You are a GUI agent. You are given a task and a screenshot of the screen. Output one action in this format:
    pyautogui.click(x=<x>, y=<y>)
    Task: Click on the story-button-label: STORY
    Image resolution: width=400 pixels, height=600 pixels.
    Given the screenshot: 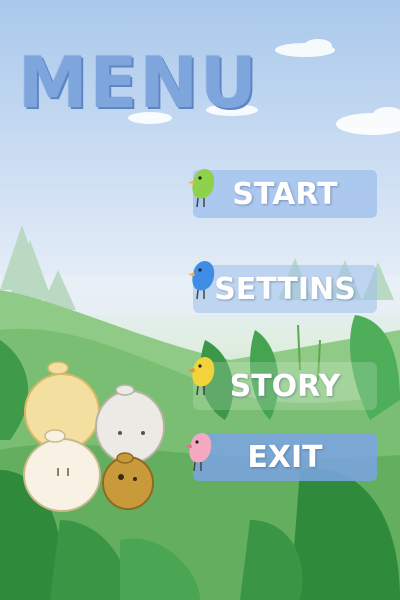 What is the action you would take?
    pyautogui.click(x=285, y=386)
    